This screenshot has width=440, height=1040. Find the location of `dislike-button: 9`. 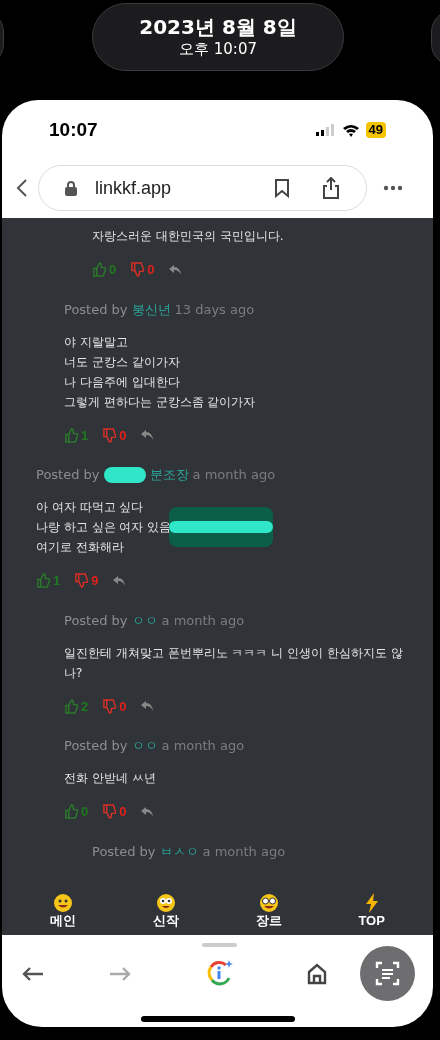

dislike-button: 9 is located at coordinates (86, 581).